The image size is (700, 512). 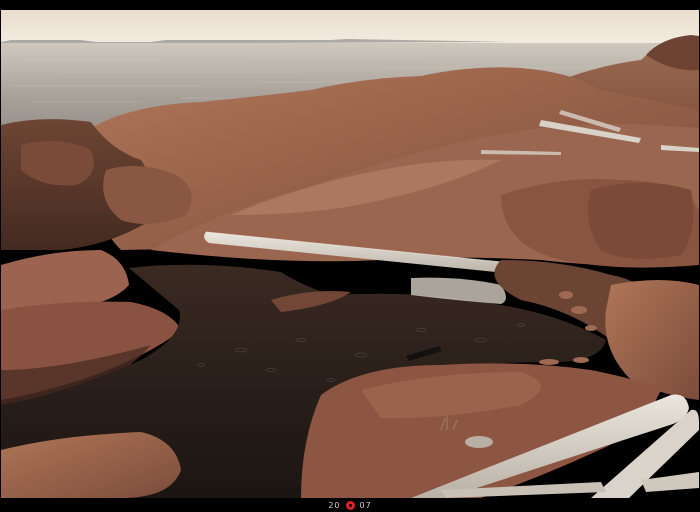 I want to click on sky, so click(x=350, y=27).